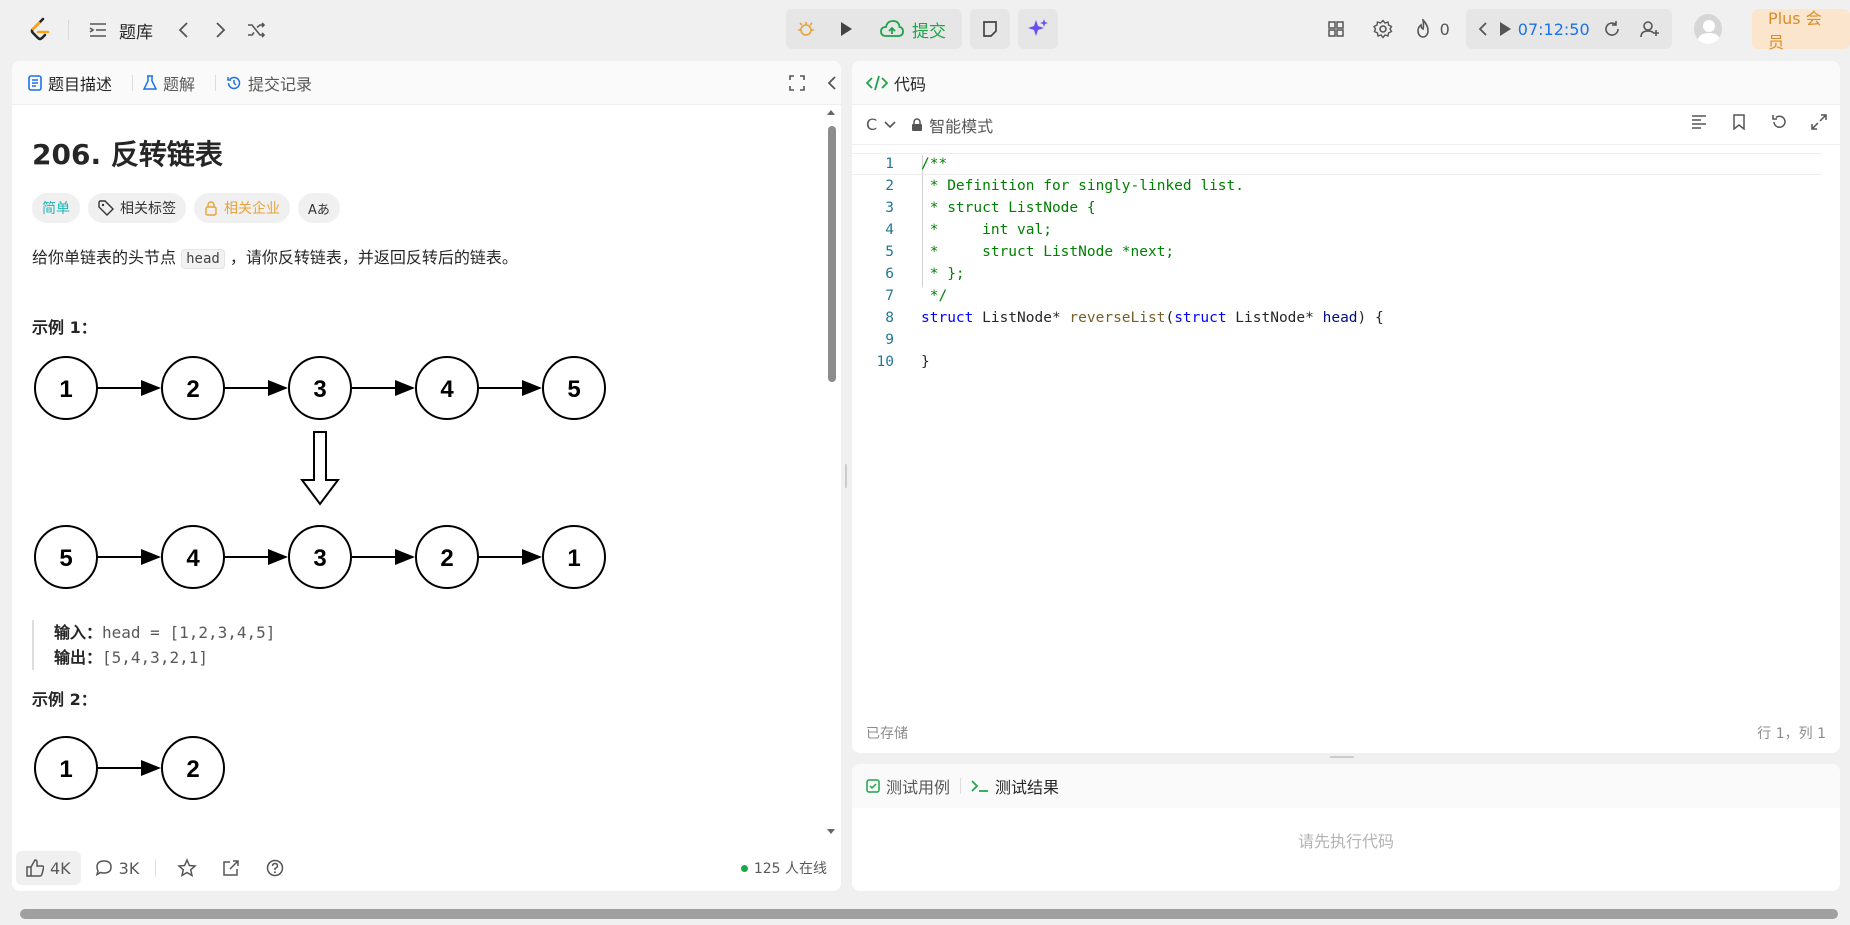  Describe the element at coordinates (1423, 29) in the screenshot. I see `streak-flame-icon` at that location.